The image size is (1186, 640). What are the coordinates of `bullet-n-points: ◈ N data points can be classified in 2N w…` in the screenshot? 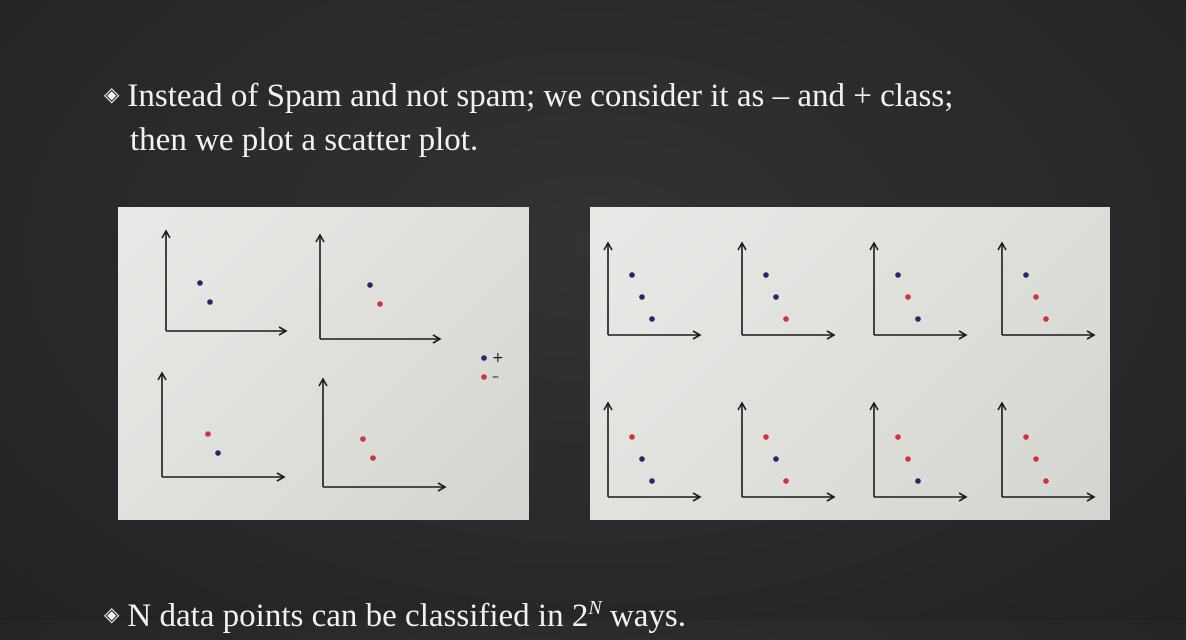 It's located at (395, 614).